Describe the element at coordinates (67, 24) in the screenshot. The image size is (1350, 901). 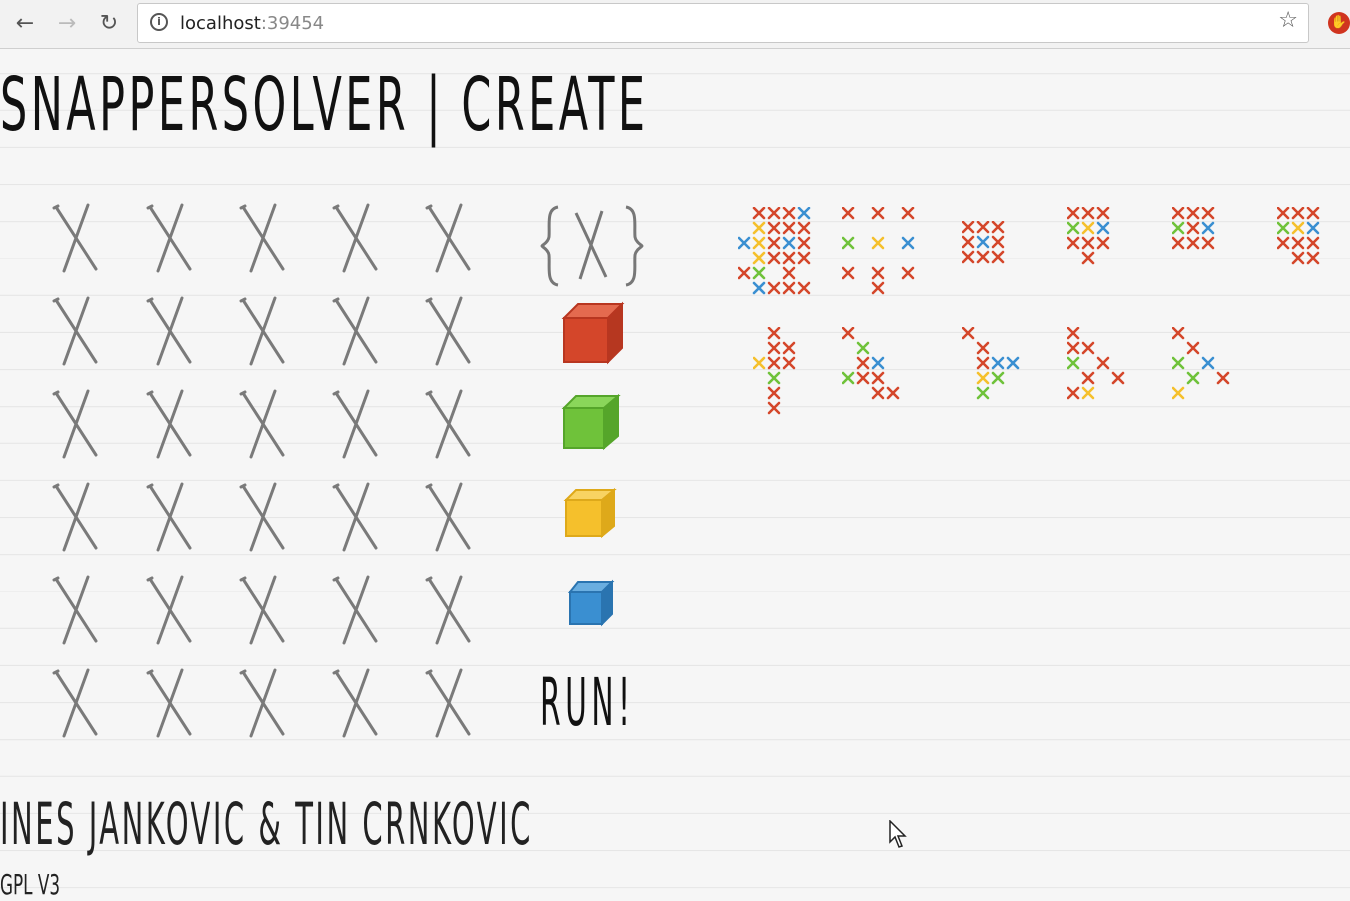
I see `forward-arrow-icon: →` at that location.